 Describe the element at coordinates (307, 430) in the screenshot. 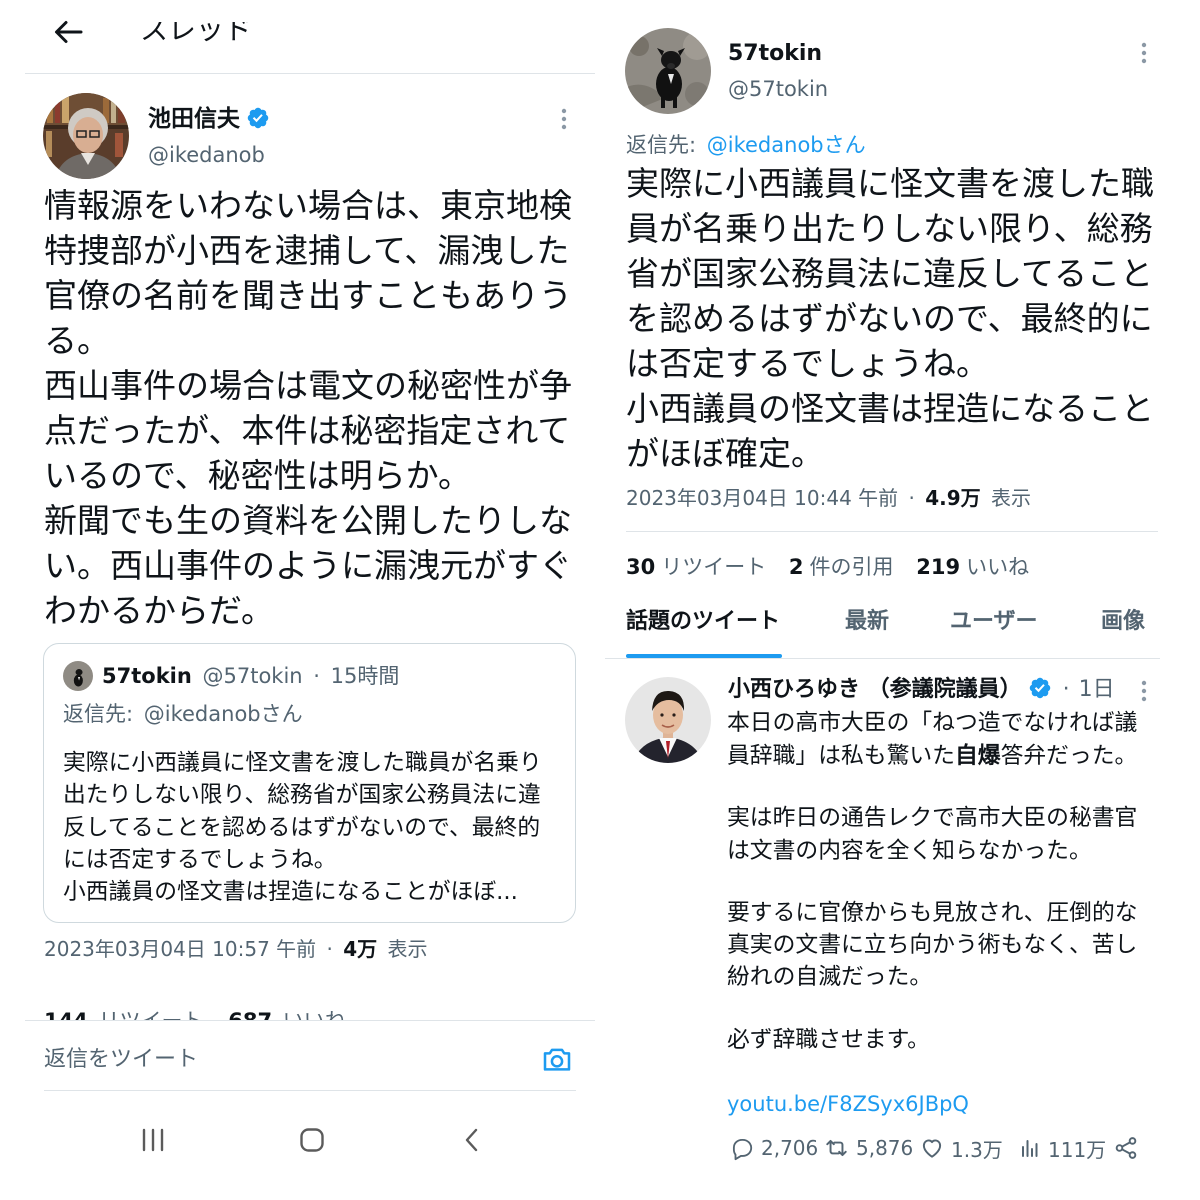

I see `tweet-text-line: 点だったが、本件は秘密指定されて` at that location.